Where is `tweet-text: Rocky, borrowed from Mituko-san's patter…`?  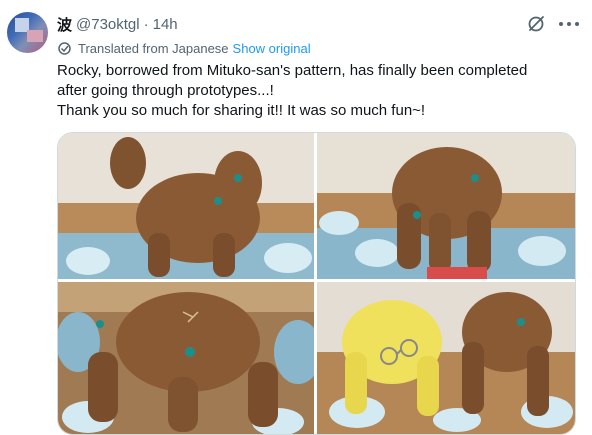 tweet-text: Rocky, borrowed from Mituko-san's patter… is located at coordinates (317, 91).